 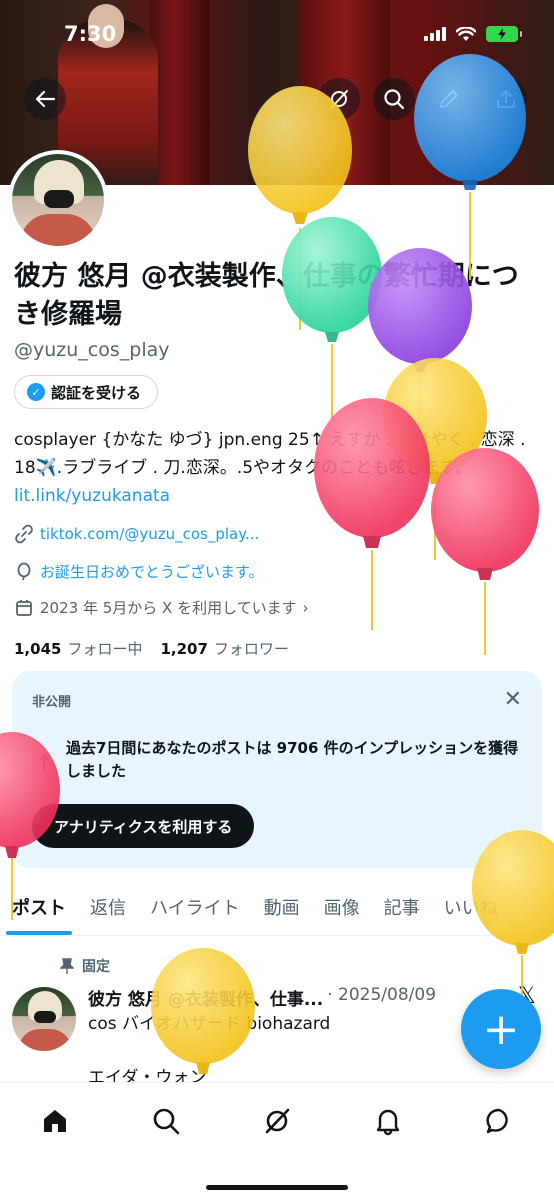 I want to click on nav-messages, so click(x=499, y=1121).